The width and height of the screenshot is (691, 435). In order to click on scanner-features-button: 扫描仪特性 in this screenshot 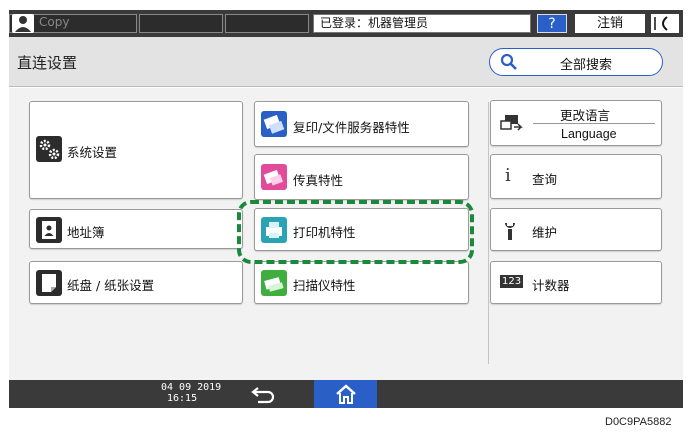, I will do `click(361, 282)`.